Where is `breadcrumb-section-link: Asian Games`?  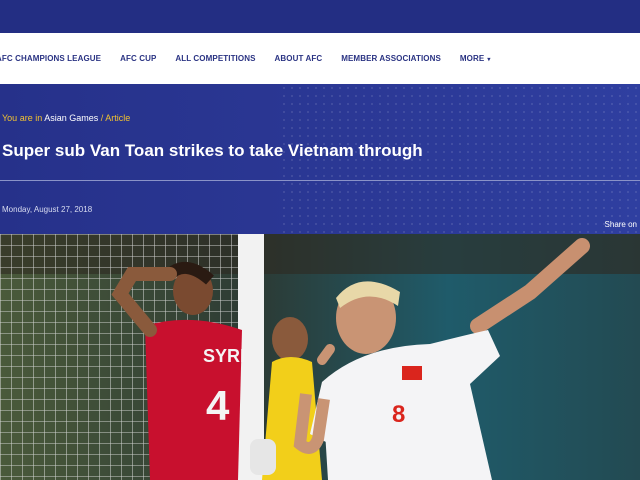
breadcrumb-section-link: Asian Games is located at coordinates (71, 118).